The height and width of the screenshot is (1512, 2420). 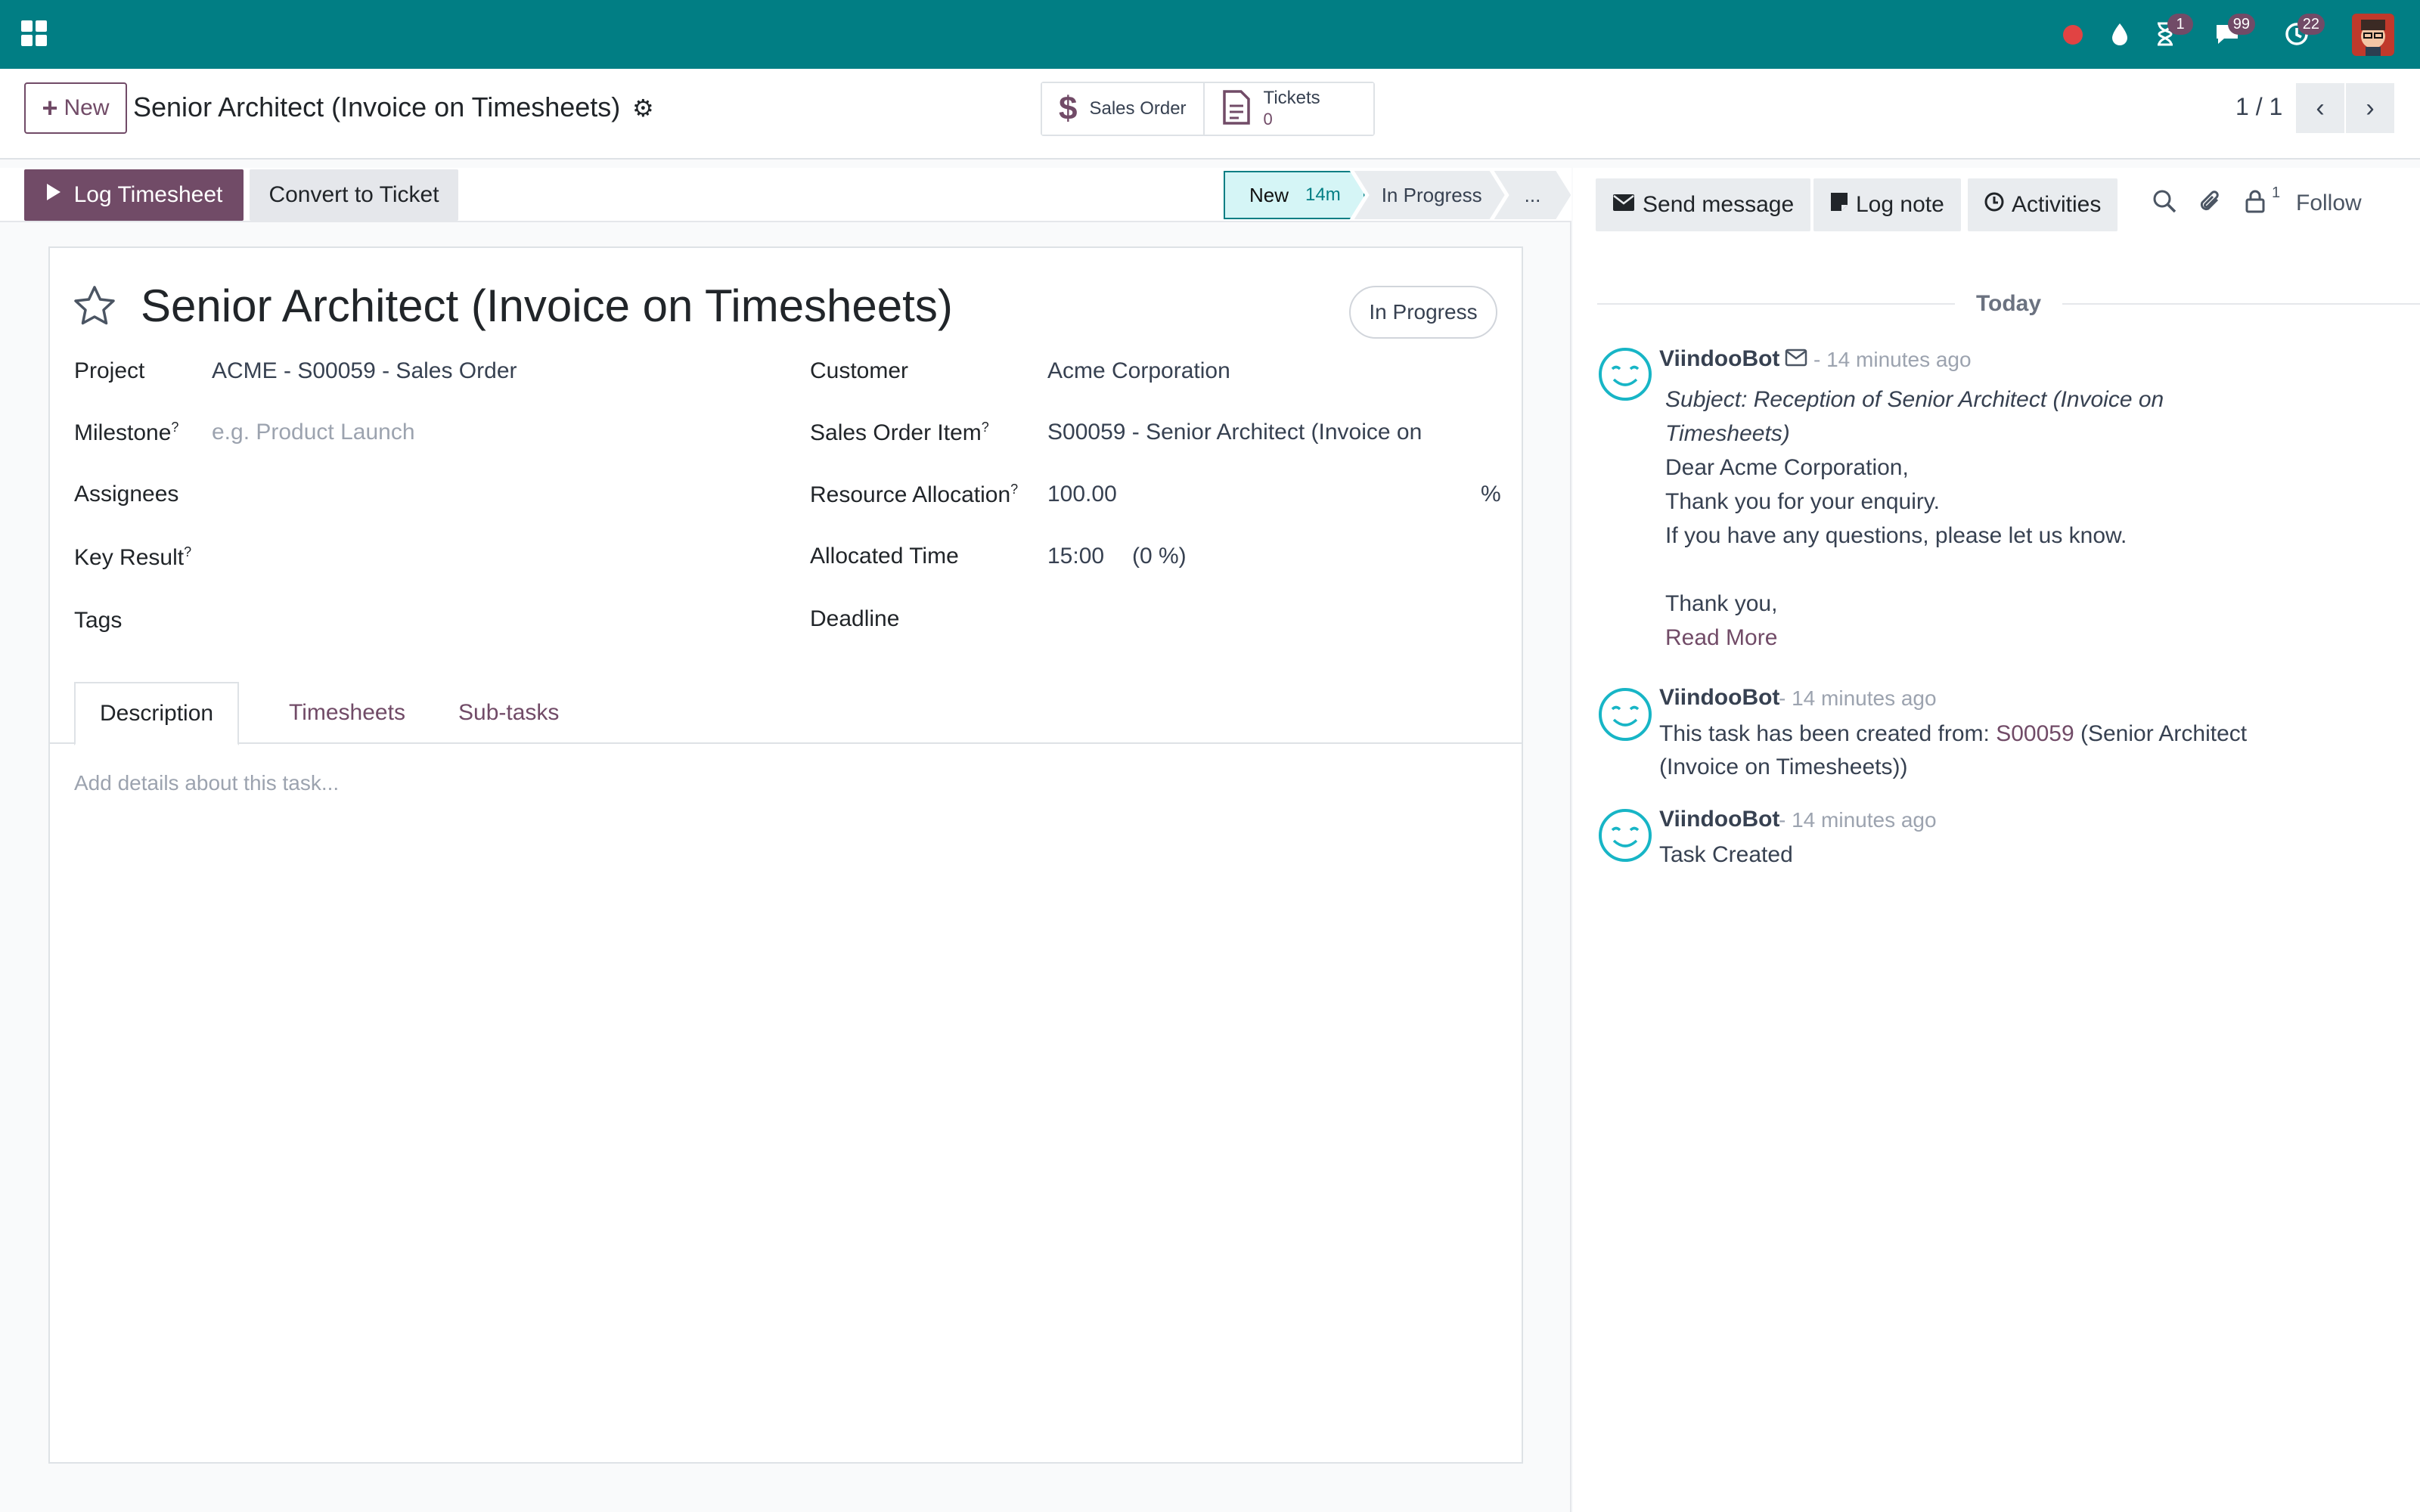 I want to click on droplet-icon, so click(x=2119, y=34).